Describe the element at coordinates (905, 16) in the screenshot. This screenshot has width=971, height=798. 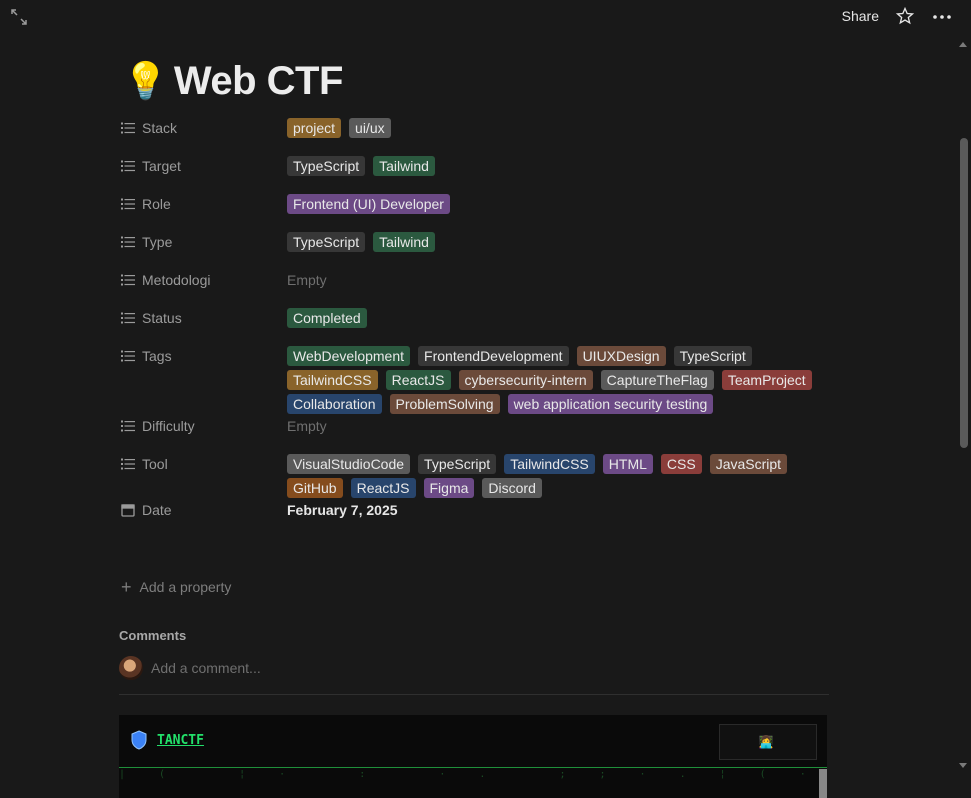
I see `star-icon` at that location.